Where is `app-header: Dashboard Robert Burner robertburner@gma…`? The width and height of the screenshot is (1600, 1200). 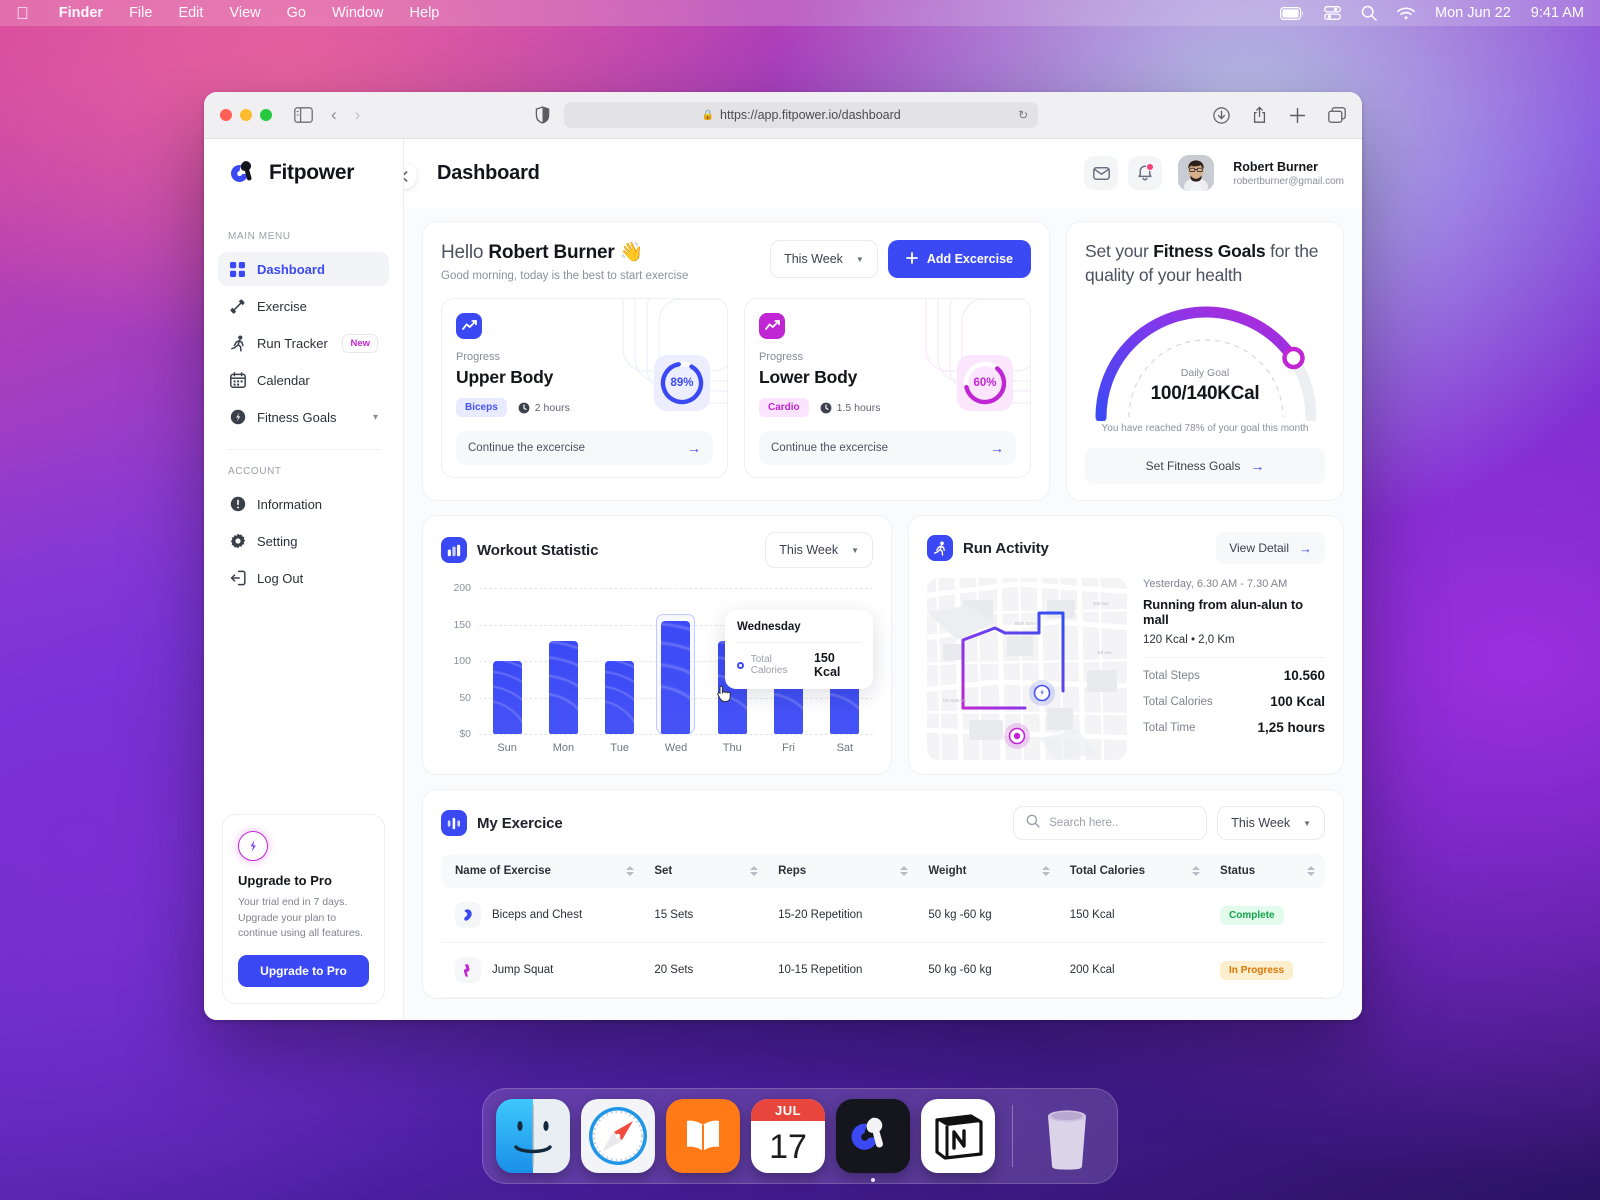
app-header: Dashboard Robert Burner robertburner@gma… is located at coordinates (883, 173).